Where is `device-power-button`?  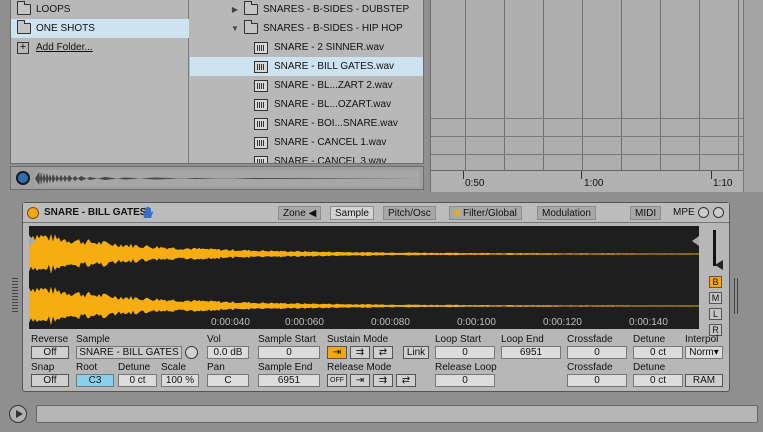 device-power-button is located at coordinates (33, 213).